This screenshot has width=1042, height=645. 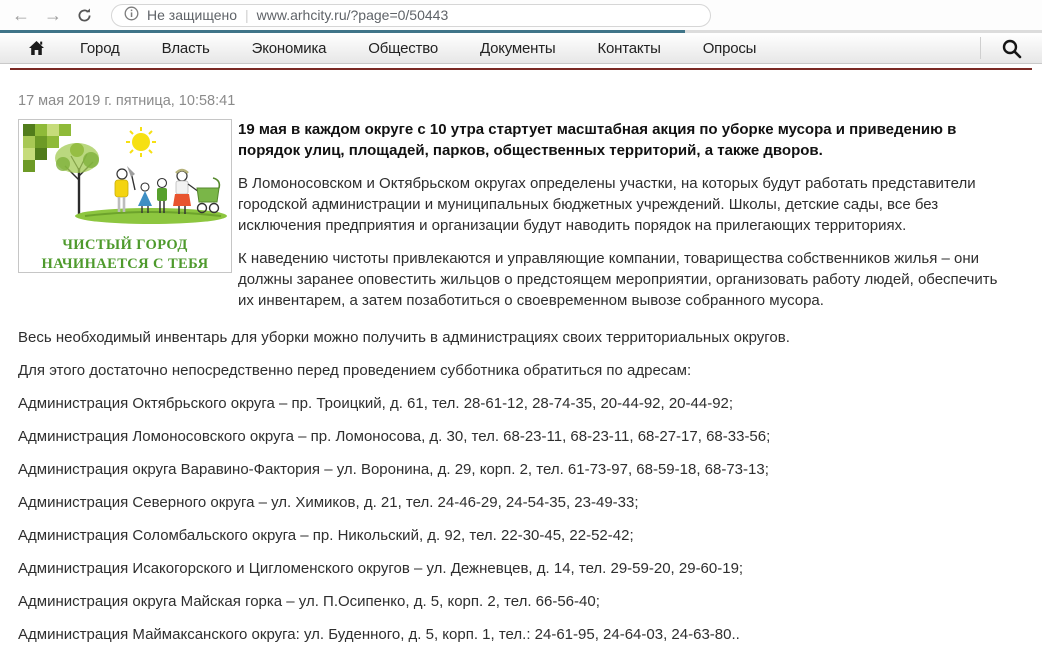 What do you see at coordinates (141, 142) in the screenshot?
I see `sun` at bounding box center [141, 142].